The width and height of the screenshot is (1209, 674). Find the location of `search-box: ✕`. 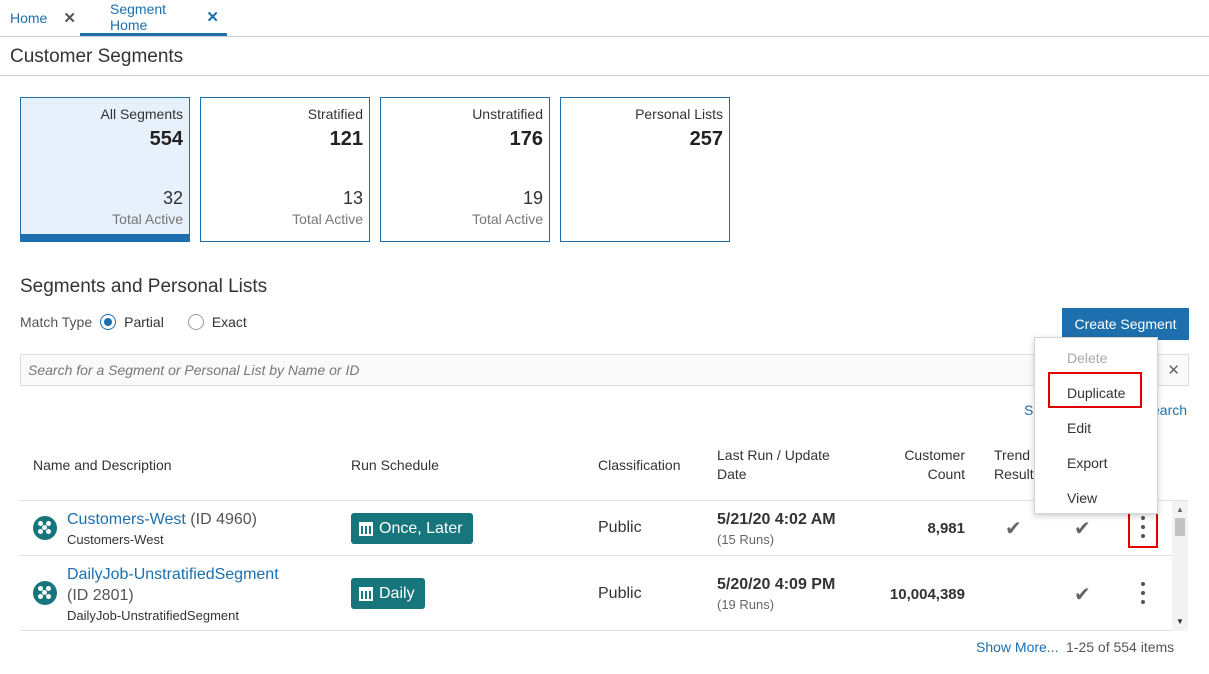

search-box: ✕ is located at coordinates (604, 370).